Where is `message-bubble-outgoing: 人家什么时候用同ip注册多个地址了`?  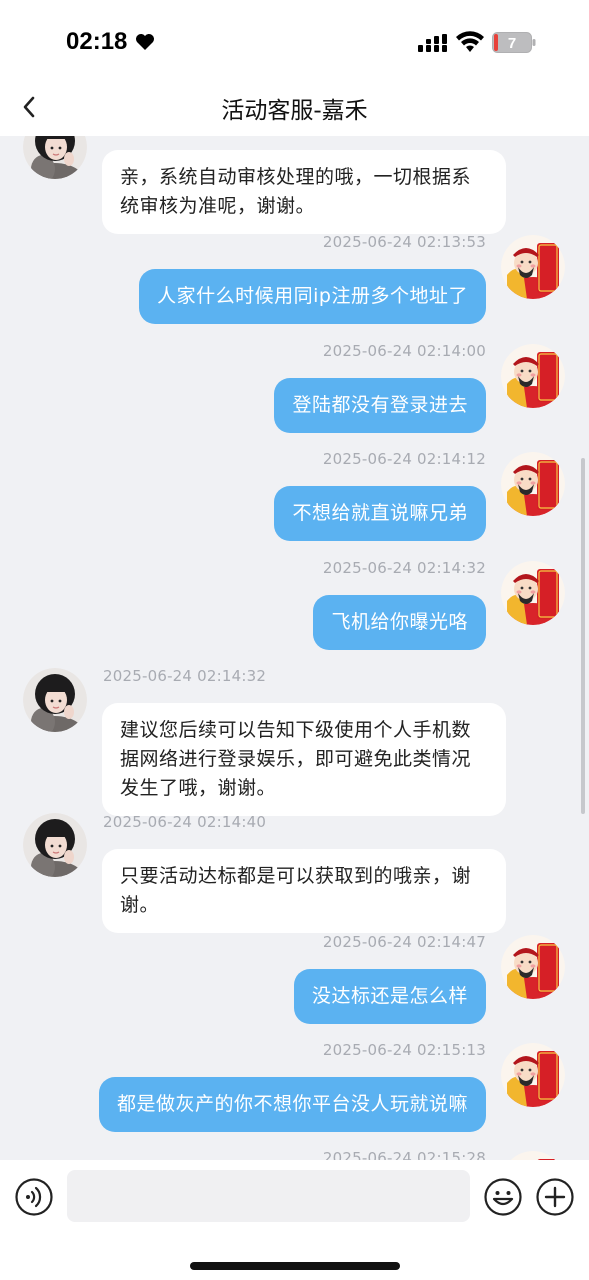 message-bubble-outgoing: 人家什么时候用同ip注册多个地址了 is located at coordinates (312, 296).